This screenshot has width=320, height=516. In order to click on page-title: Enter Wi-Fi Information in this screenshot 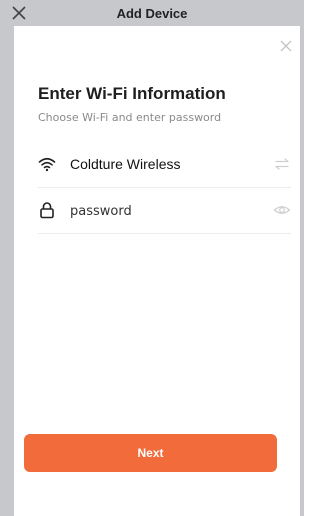, I will do `click(132, 93)`.